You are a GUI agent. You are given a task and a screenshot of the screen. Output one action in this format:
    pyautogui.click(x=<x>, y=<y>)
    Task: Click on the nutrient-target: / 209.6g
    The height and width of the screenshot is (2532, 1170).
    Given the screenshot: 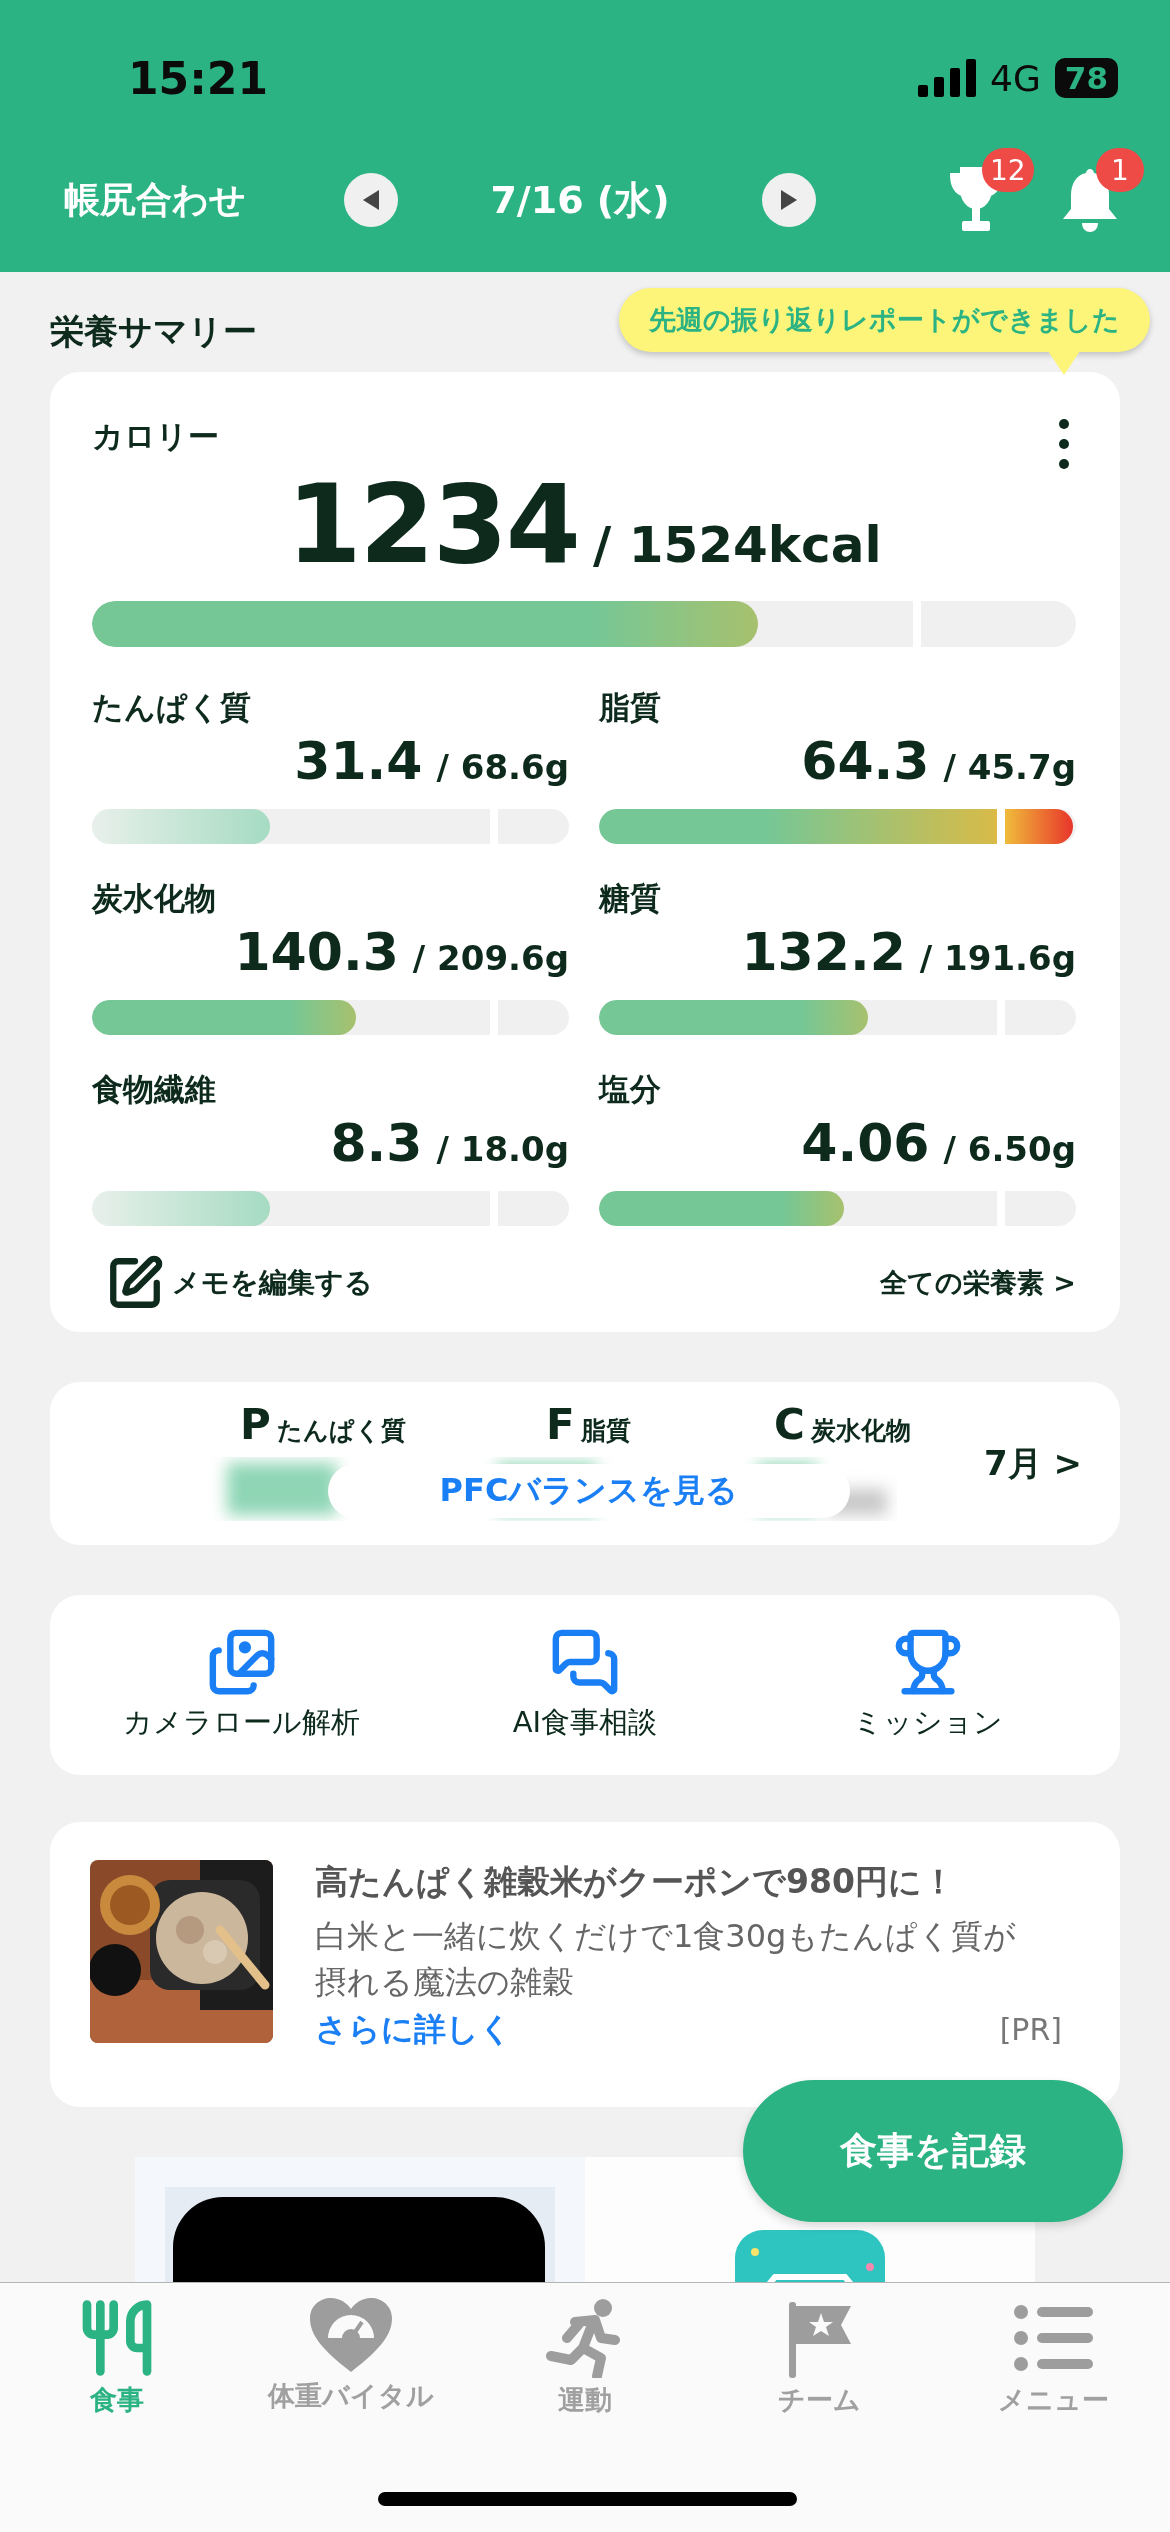 What is the action you would take?
    pyautogui.click(x=490, y=958)
    